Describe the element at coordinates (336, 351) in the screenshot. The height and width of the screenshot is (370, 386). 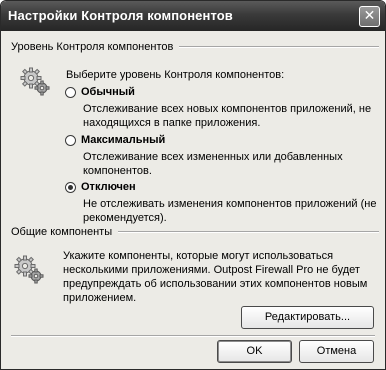
I see `cancel-button: Отмена` at that location.